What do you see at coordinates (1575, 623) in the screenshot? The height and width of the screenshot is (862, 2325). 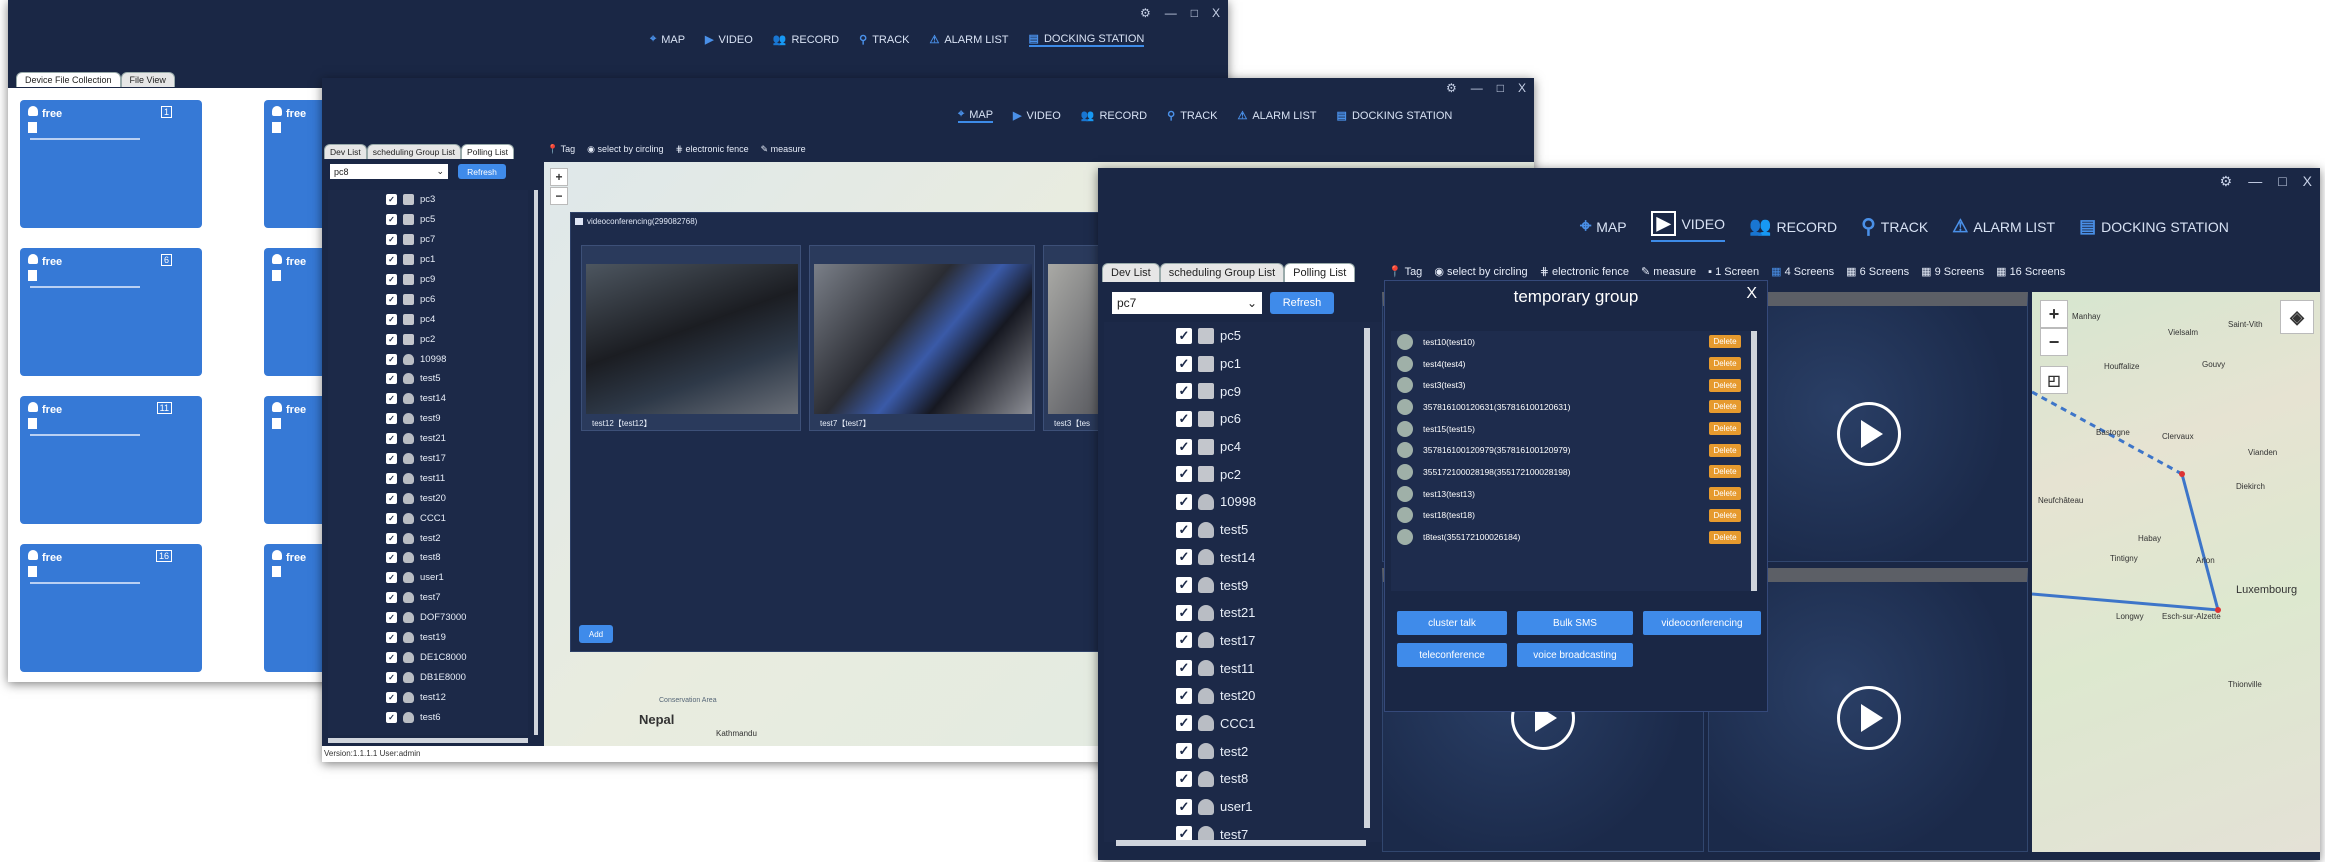 I see `bulk-sms-button: Bulk SMS` at bounding box center [1575, 623].